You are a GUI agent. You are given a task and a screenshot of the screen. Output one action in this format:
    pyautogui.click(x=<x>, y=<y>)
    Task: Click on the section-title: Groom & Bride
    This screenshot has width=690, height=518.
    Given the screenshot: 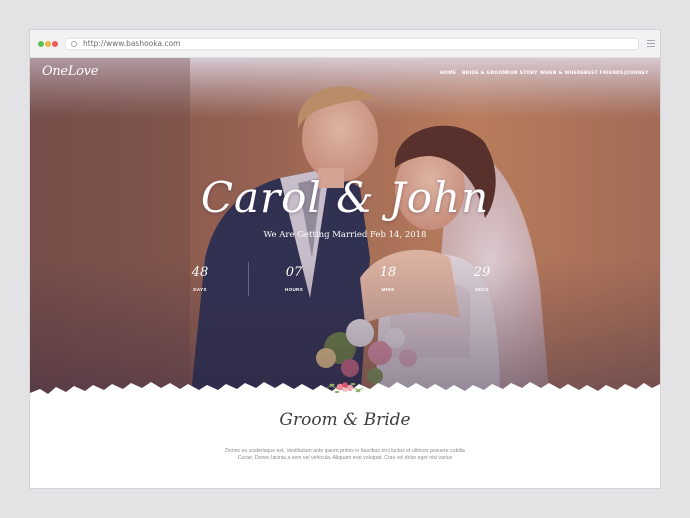 What is the action you would take?
    pyautogui.click(x=345, y=420)
    